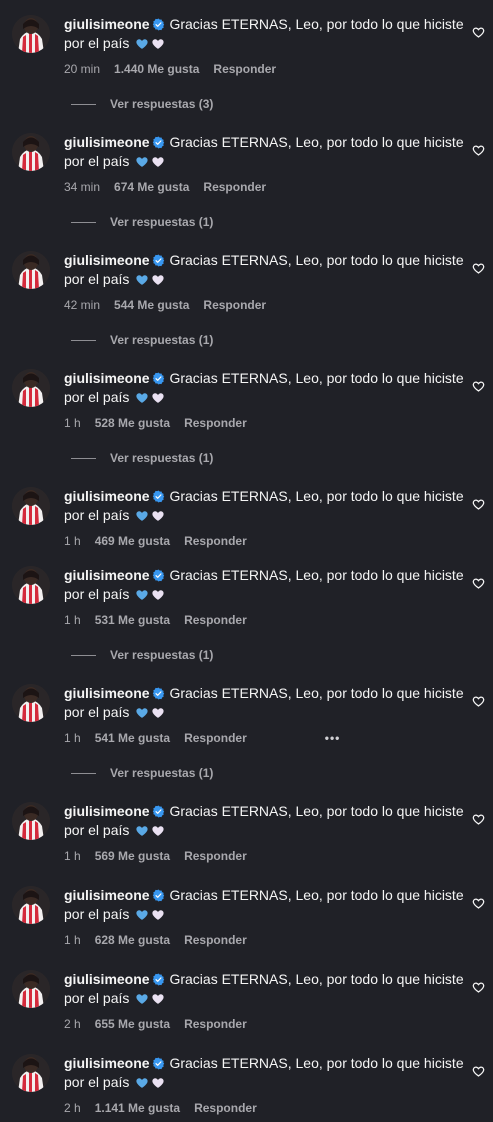 The width and height of the screenshot is (493, 1122). I want to click on comment-meta: 1 h 531 Me gusta Responder, so click(264, 620).